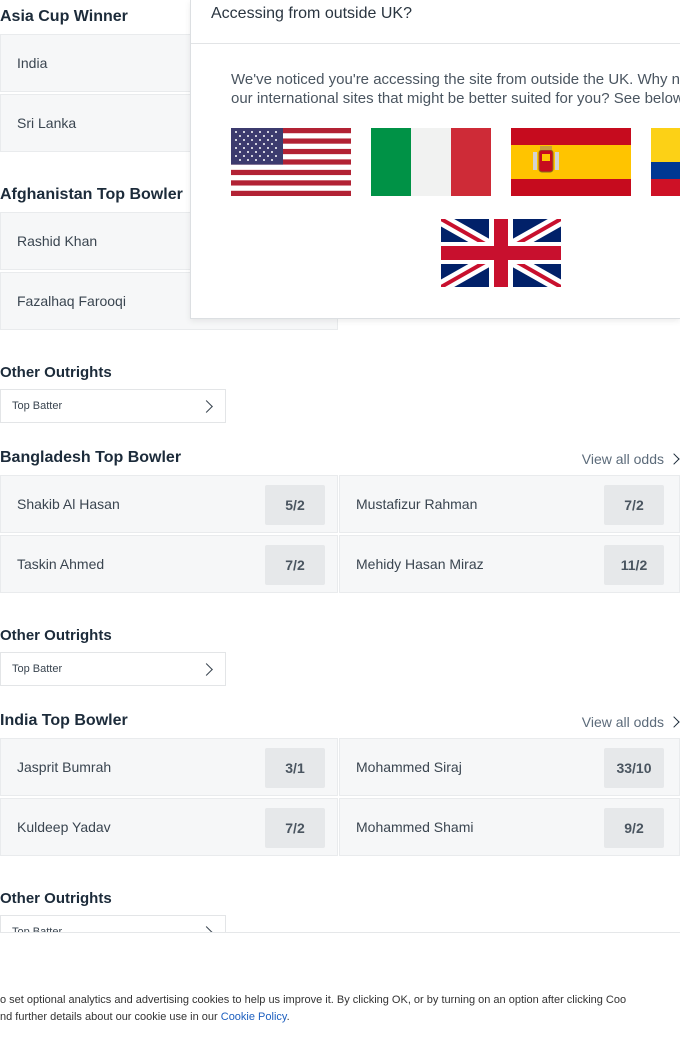  I want to click on italy-flag, so click(431, 162).